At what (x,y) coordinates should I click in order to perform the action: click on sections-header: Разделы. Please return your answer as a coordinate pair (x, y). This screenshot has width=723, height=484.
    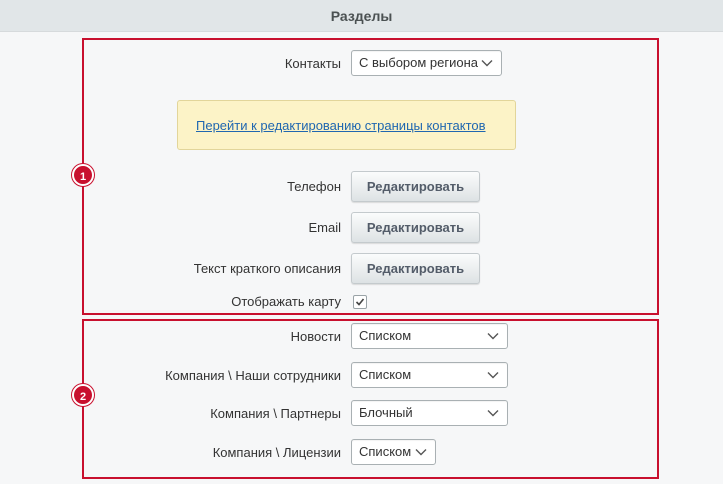
    Looking at the image, I should click on (361, 16).